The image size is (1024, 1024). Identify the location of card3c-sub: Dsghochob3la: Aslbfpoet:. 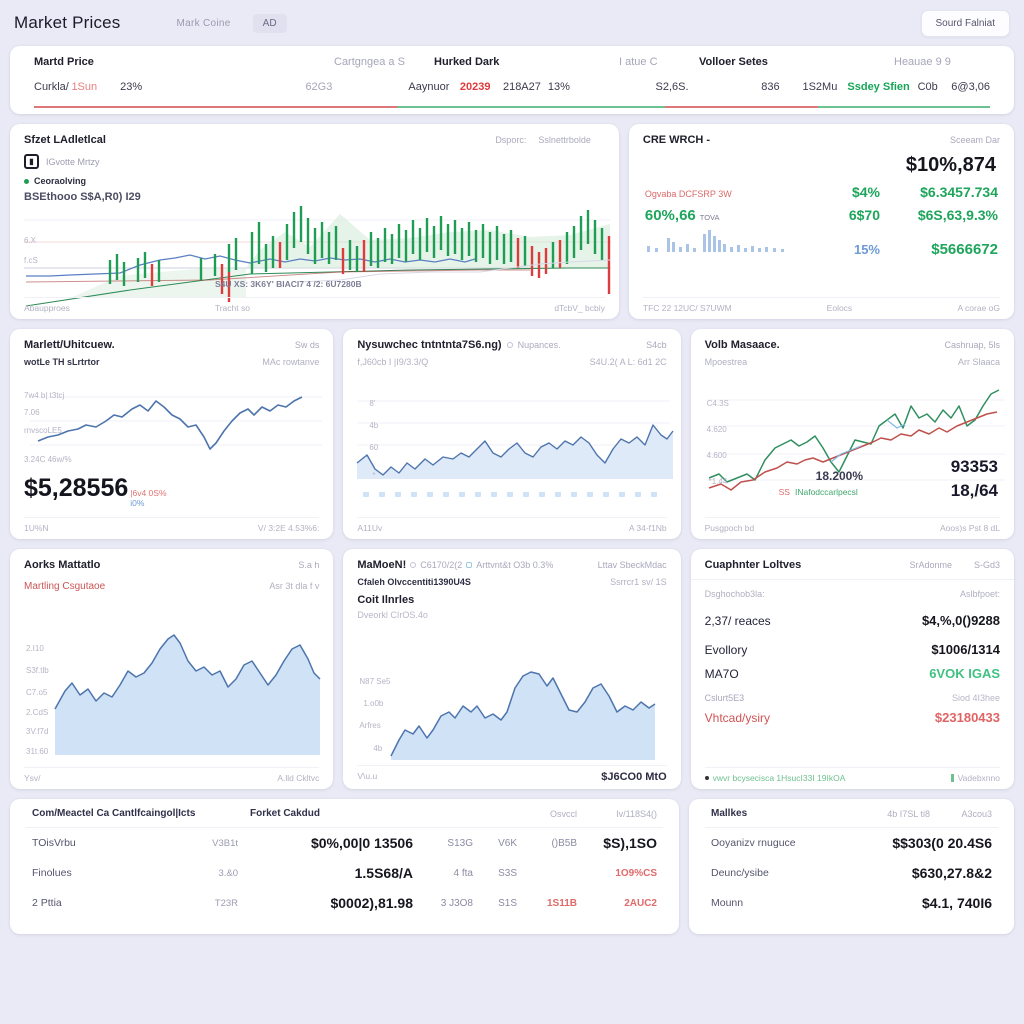
(852, 589).